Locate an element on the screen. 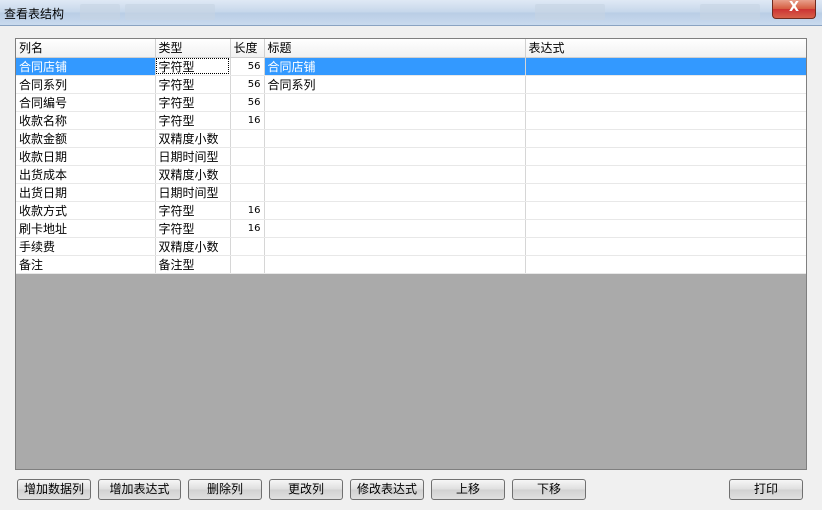 The width and height of the screenshot is (822, 510). table-row: 收款方式 字符型 16 is located at coordinates (411, 210).